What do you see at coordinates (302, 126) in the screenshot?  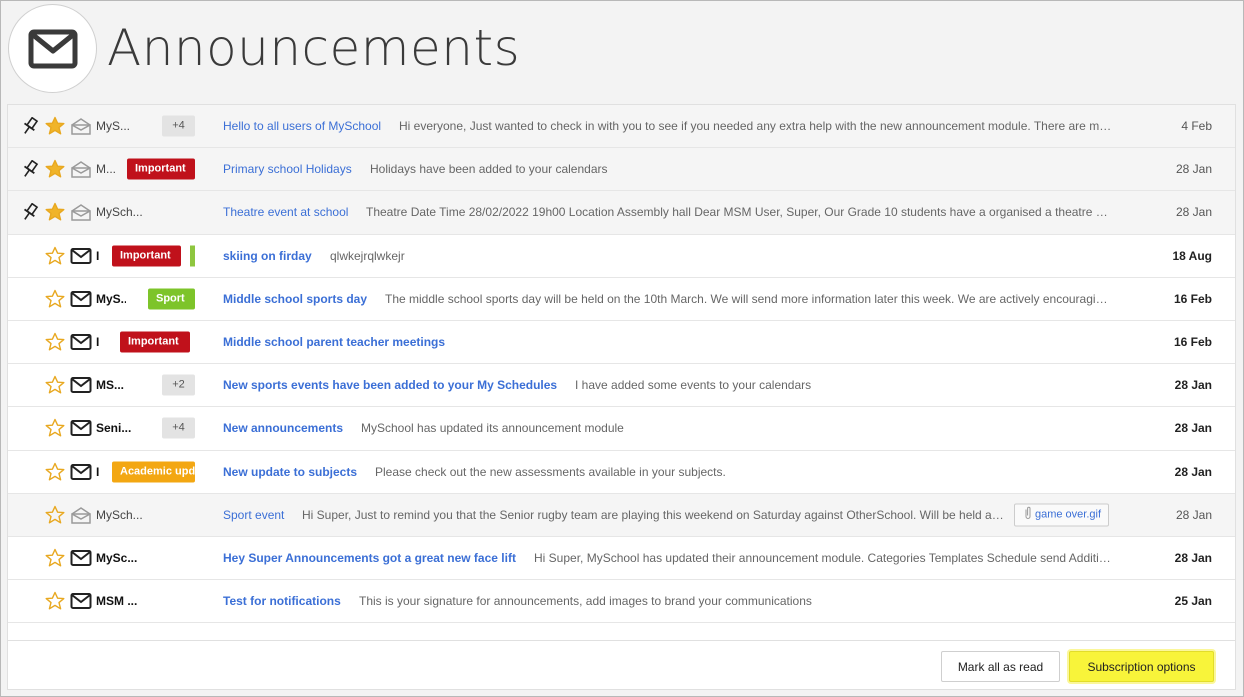 I see `announcement-subject: Hello to all users of MySchool` at bounding box center [302, 126].